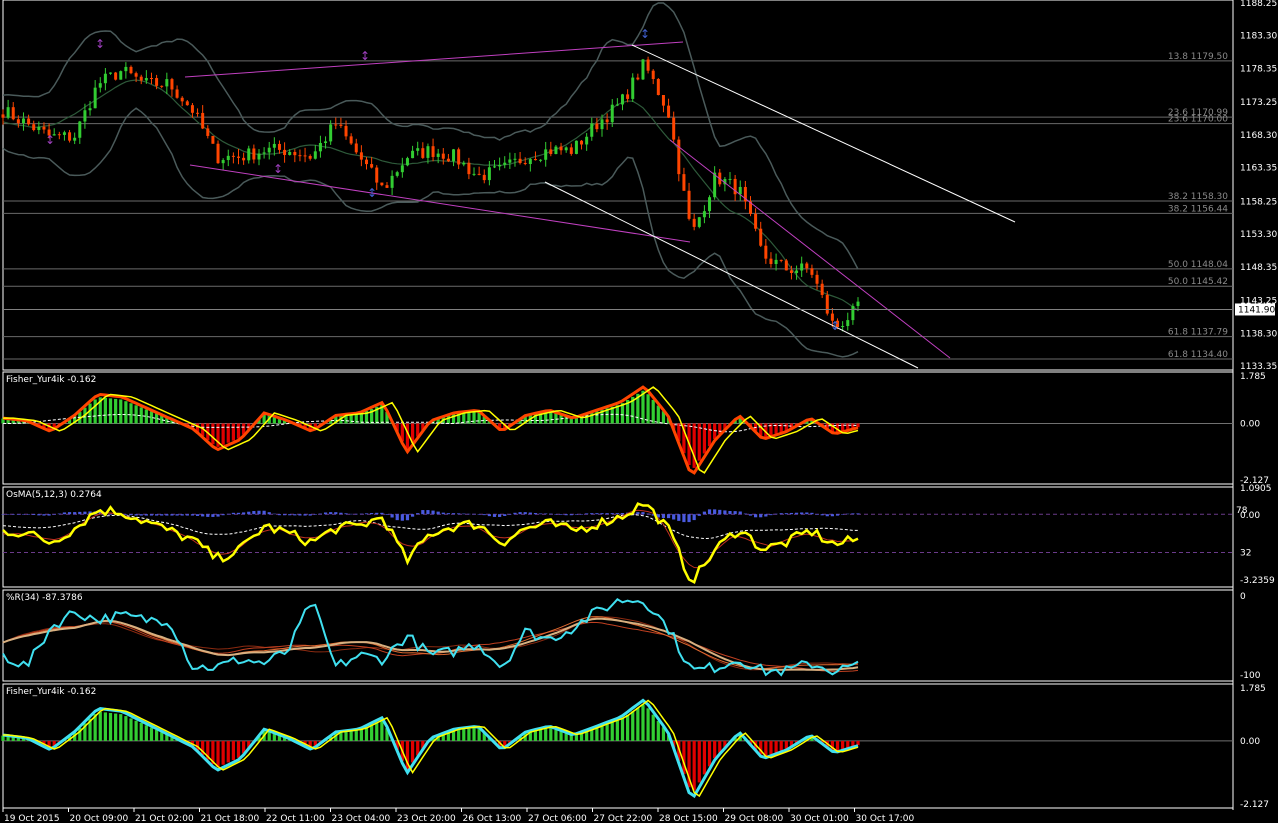 This screenshot has height=823, width=1278. I want to click on fib-label: 38.2 1156.44, so click(1198, 209).